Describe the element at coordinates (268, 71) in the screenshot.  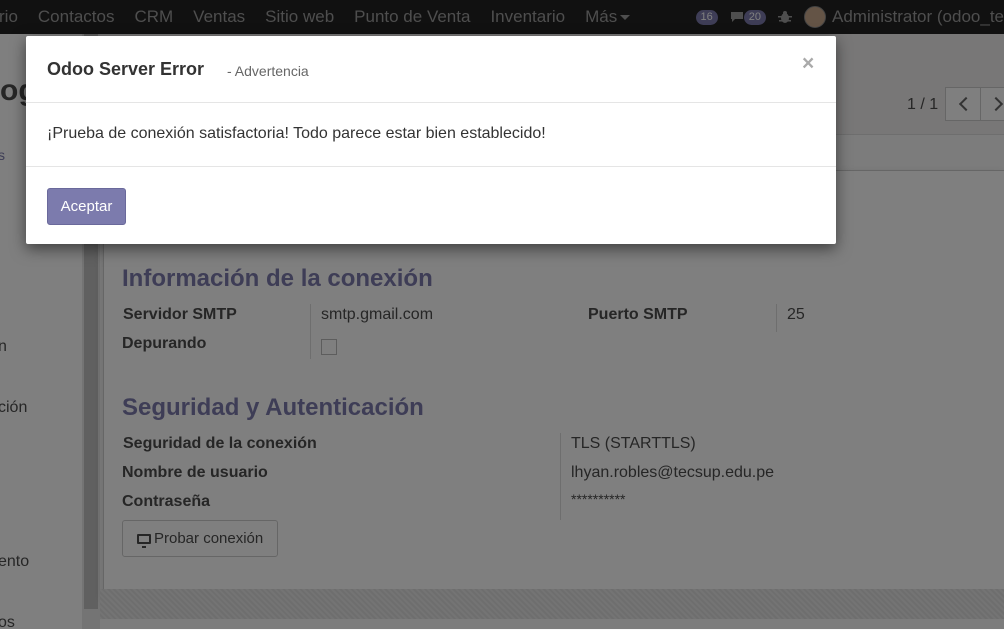
I see `dialog-subtitle: - Advertencia` at that location.